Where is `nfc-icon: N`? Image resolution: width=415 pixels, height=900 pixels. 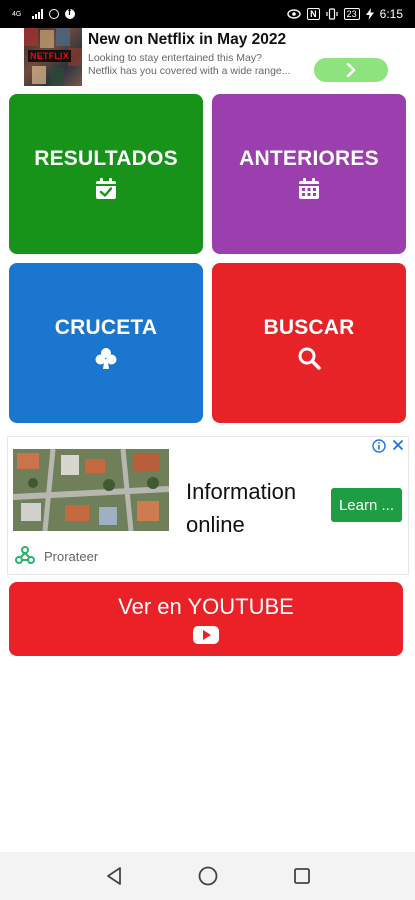 nfc-icon: N is located at coordinates (313, 14).